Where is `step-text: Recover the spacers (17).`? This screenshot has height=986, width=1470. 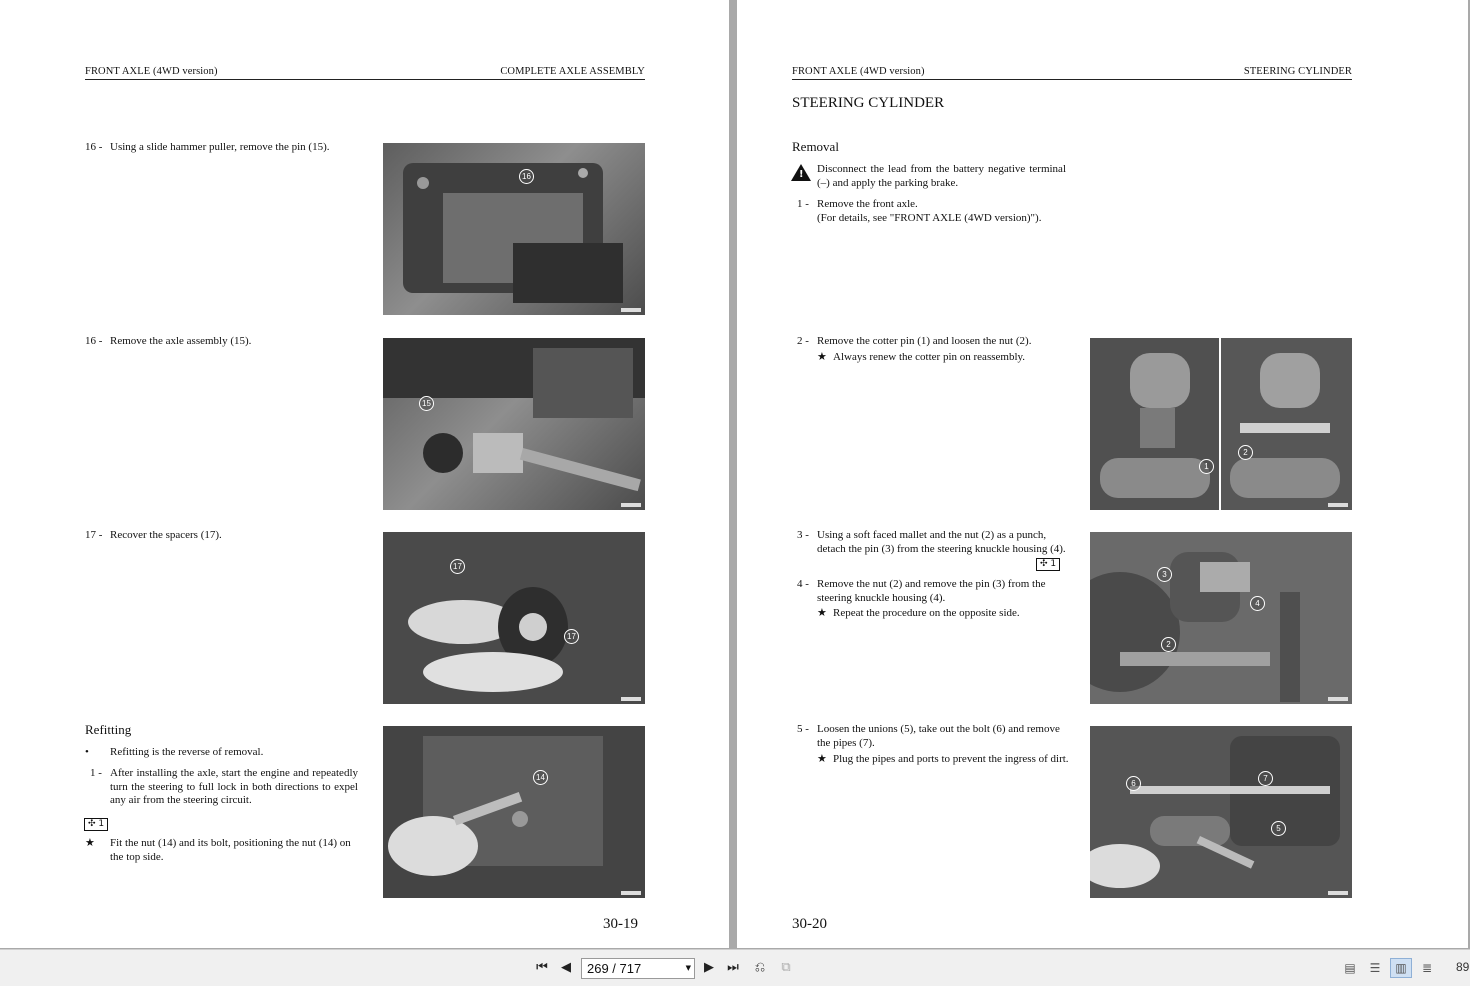 step-text: Recover the spacers (17). is located at coordinates (166, 535).